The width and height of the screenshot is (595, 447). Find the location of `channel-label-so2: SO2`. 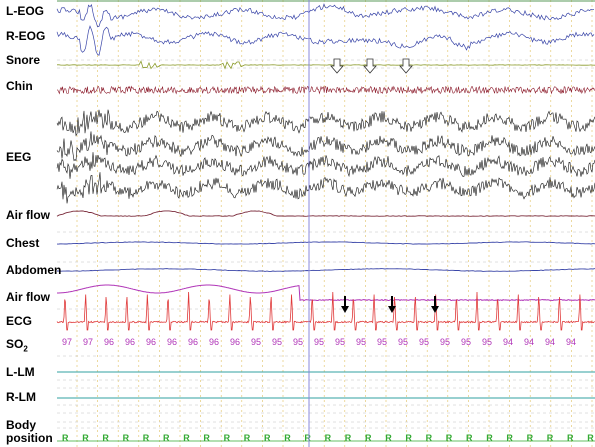

channel-label-so2: SO2 is located at coordinates (17, 346).